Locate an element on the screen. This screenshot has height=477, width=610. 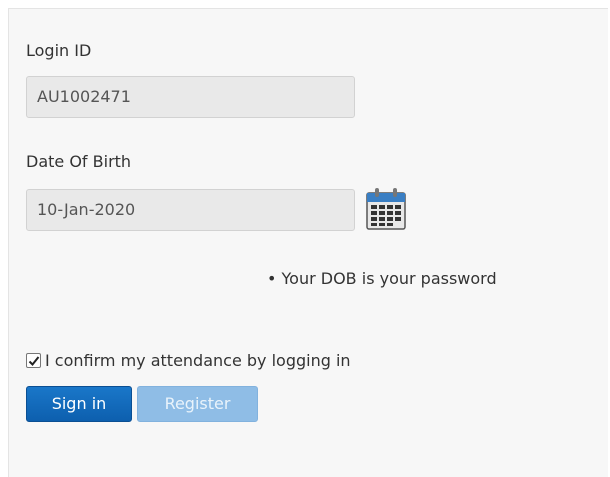
login-id-label: Login ID is located at coordinates (59, 50).